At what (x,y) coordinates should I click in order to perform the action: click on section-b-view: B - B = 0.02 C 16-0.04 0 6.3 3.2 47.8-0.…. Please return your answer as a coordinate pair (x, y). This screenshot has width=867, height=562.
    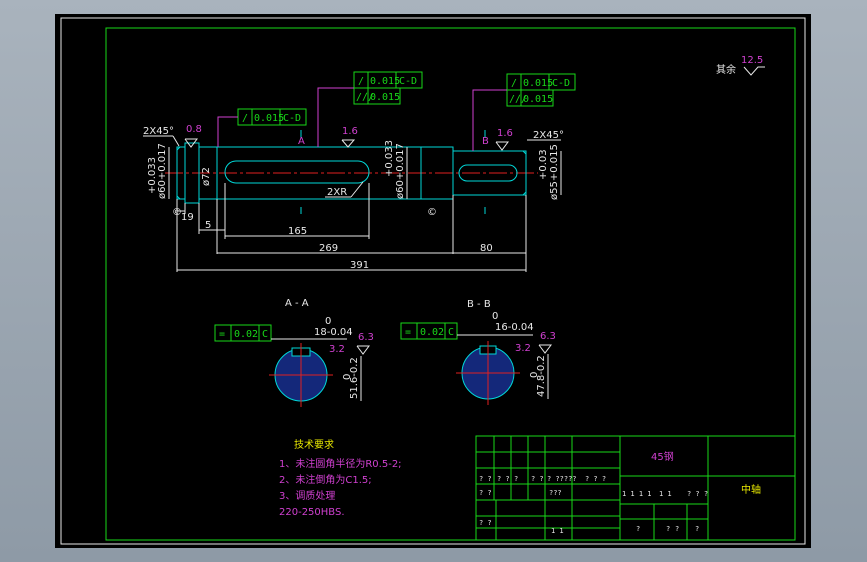
    Looking at the image, I should click on (478, 352).